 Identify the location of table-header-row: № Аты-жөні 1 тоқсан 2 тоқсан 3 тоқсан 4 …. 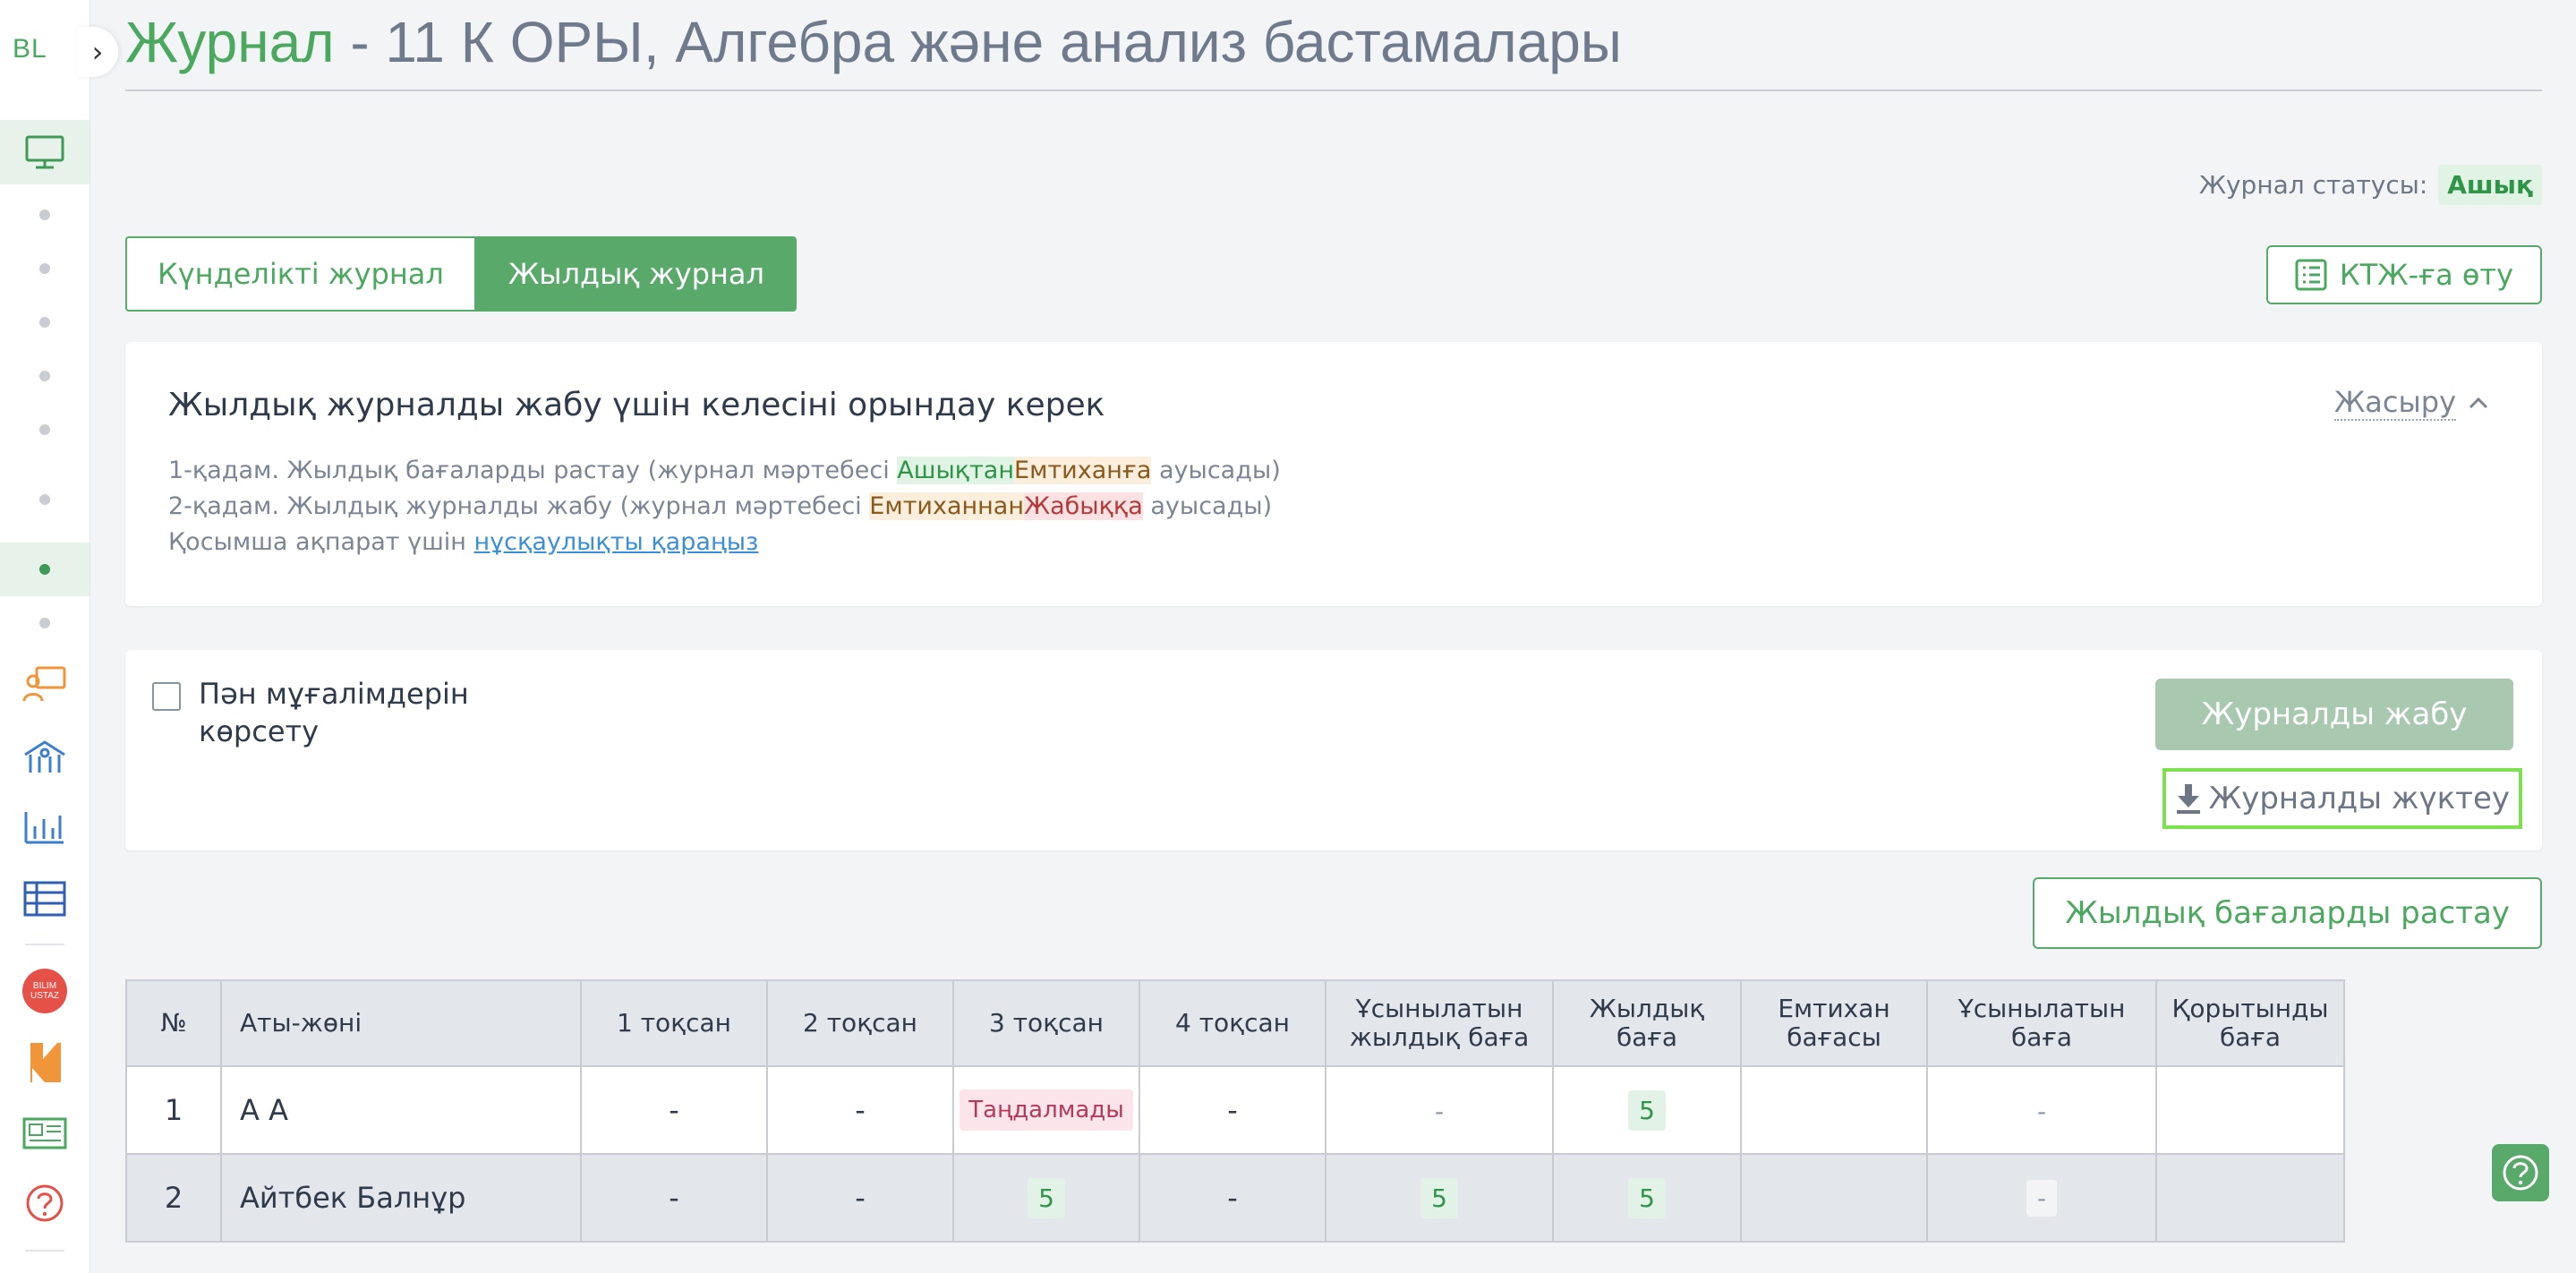
(1235, 1023).